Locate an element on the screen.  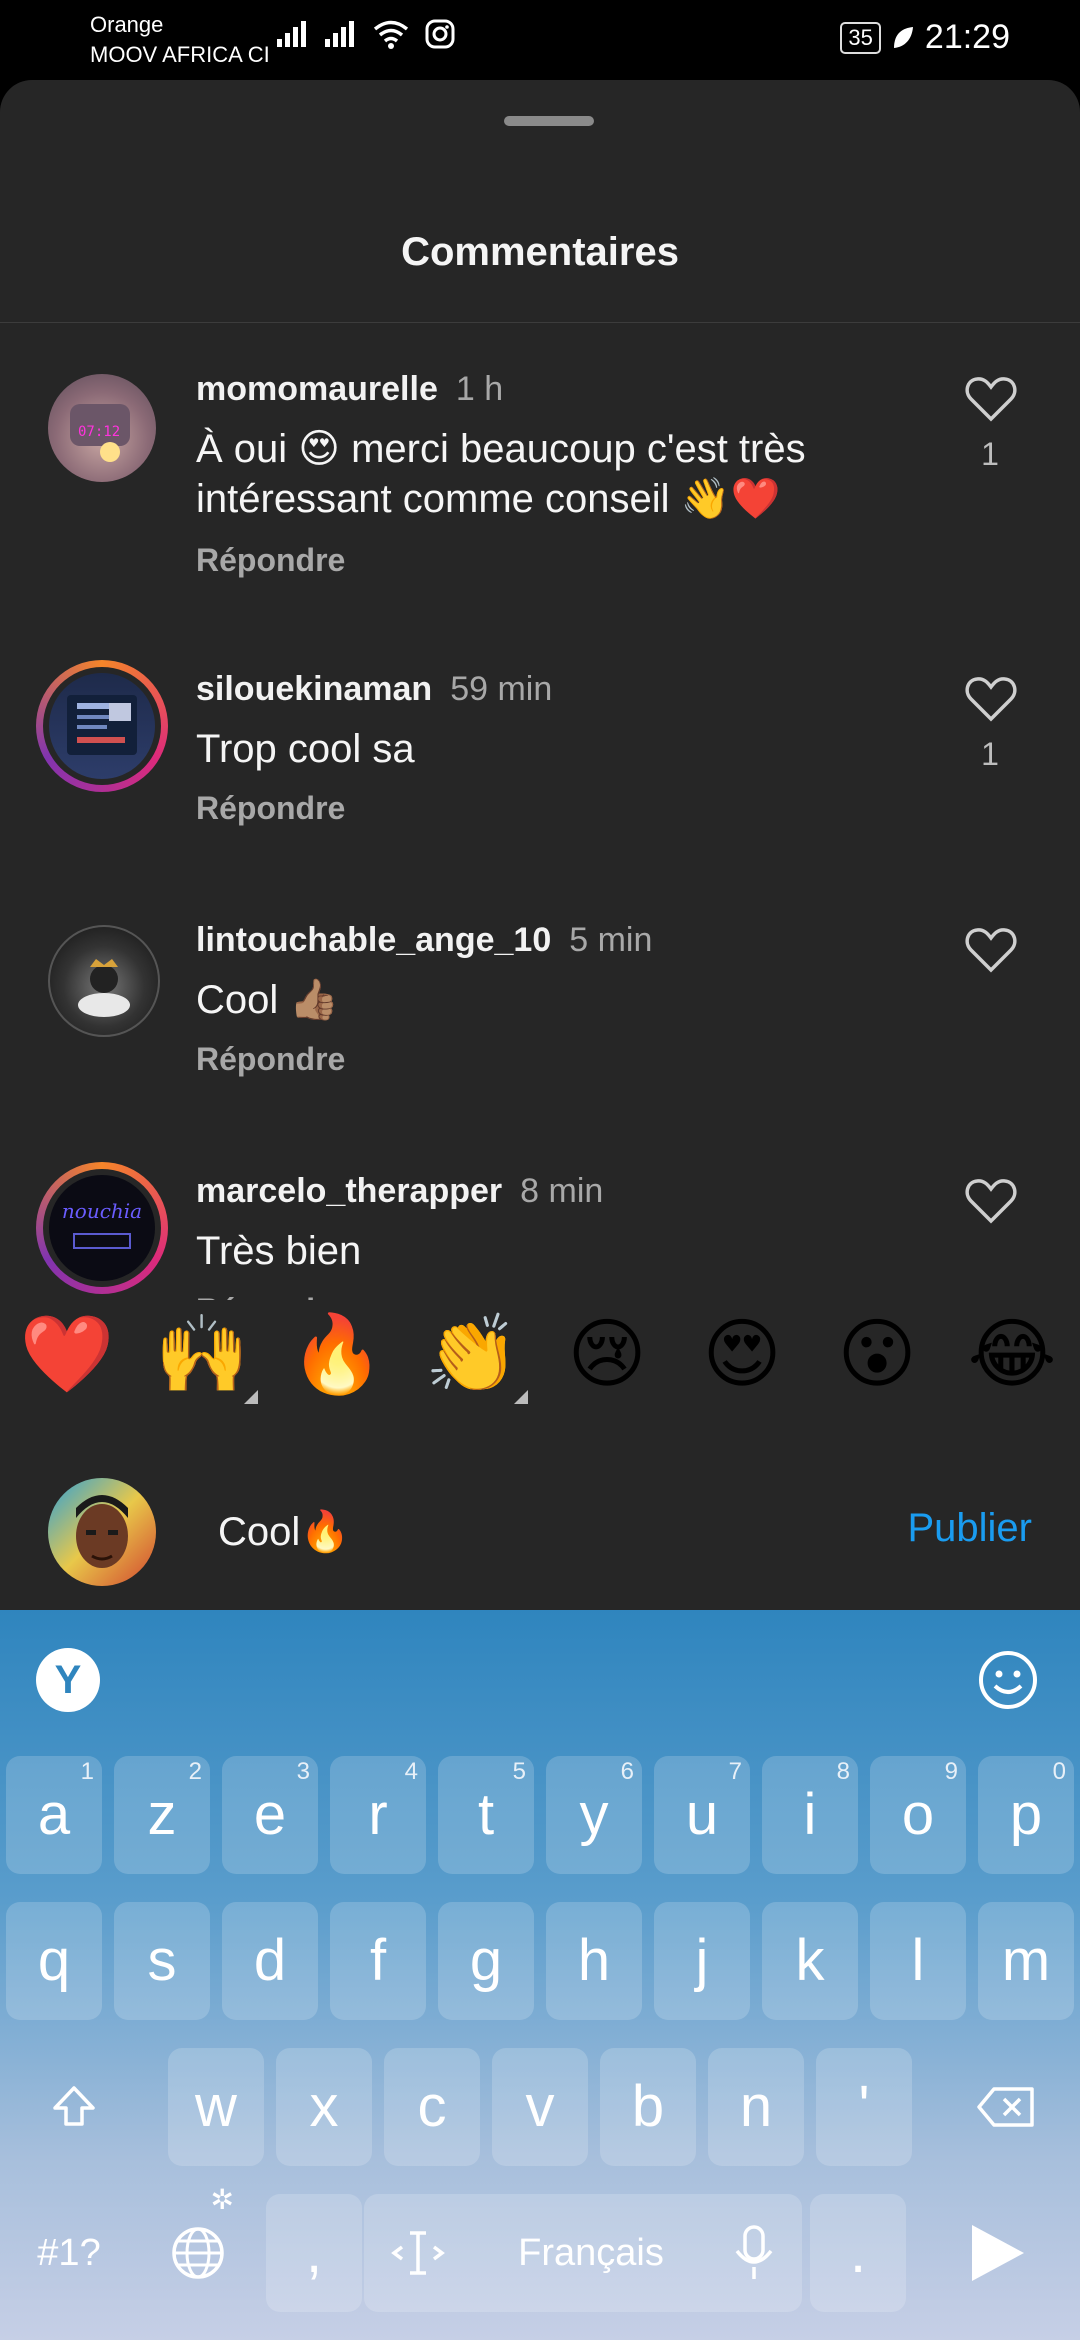
key-a: a1 is located at coordinates (54, 1815).